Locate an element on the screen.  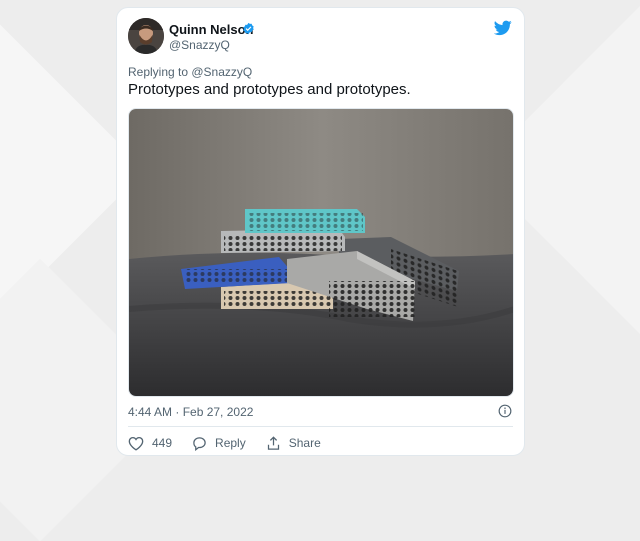
divider is located at coordinates (320, 426).